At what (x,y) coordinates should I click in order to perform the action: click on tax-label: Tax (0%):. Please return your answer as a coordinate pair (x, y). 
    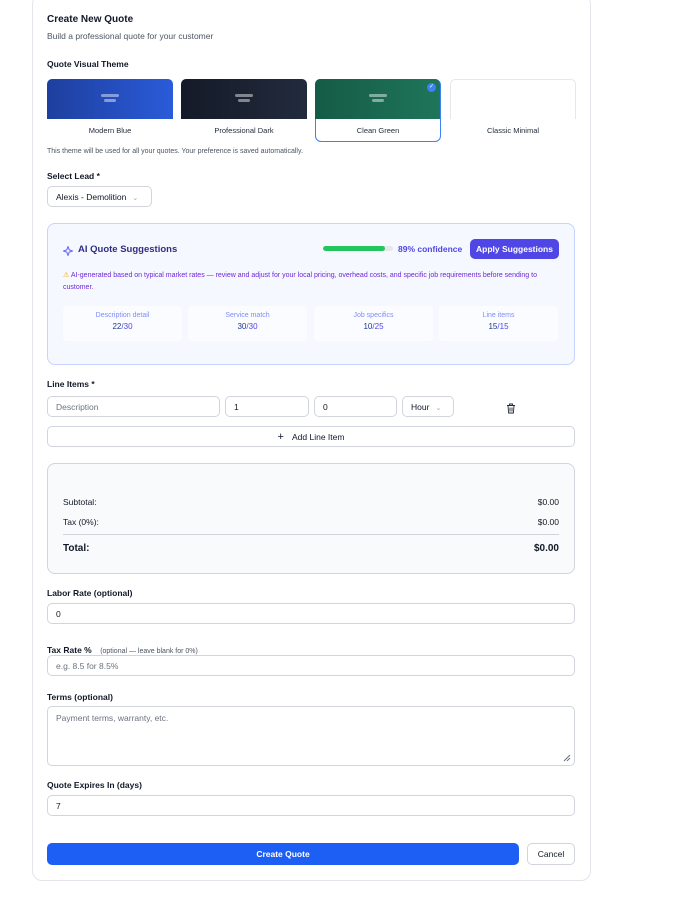
    Looking at the image, I should click on (81, 522).